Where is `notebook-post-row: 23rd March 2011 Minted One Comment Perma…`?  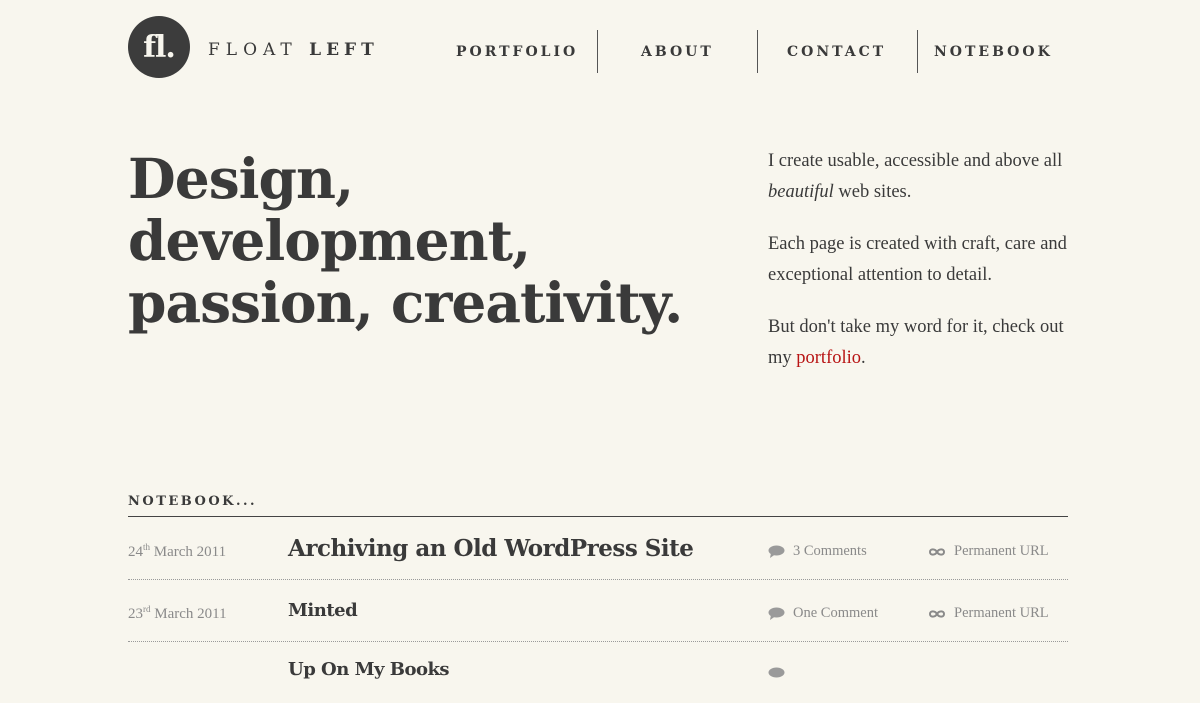 notebook-post-row: 23rd March 2011 Minted One Comment Perma… is located at coordinates (598, 610).